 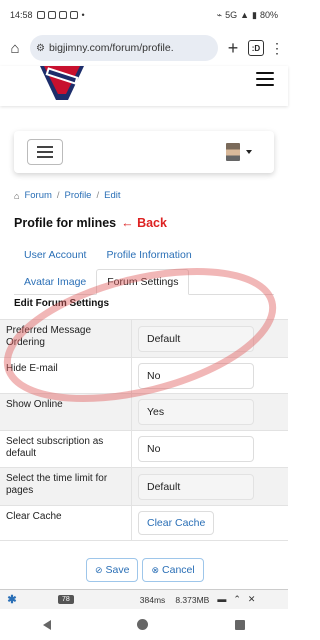 I want to click on hide-email-select: No, so click(x=196, y=375).